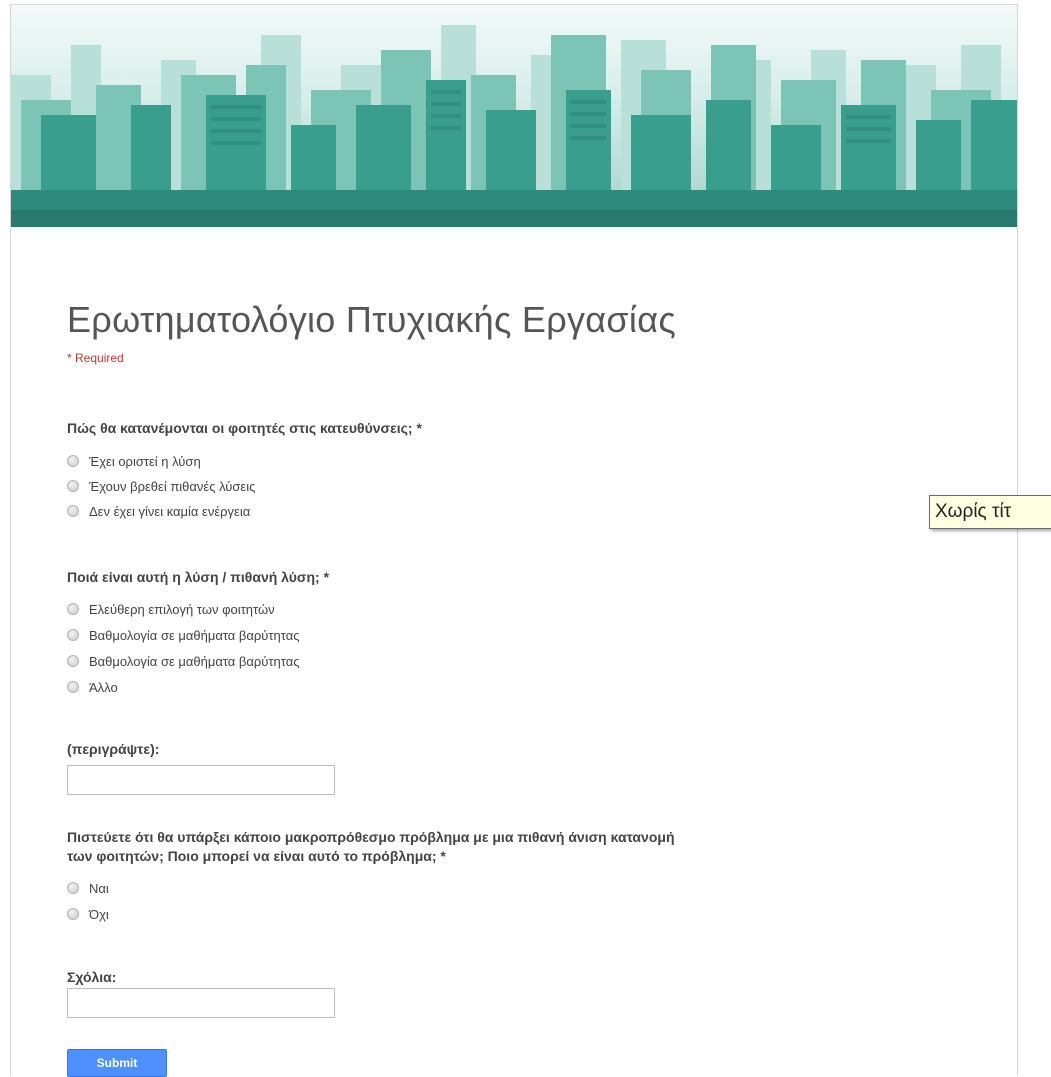 The width and height of the screenshot is (1051, 1077). I want to click on describe-label: (περιγράψτε):, so click(113, 749).